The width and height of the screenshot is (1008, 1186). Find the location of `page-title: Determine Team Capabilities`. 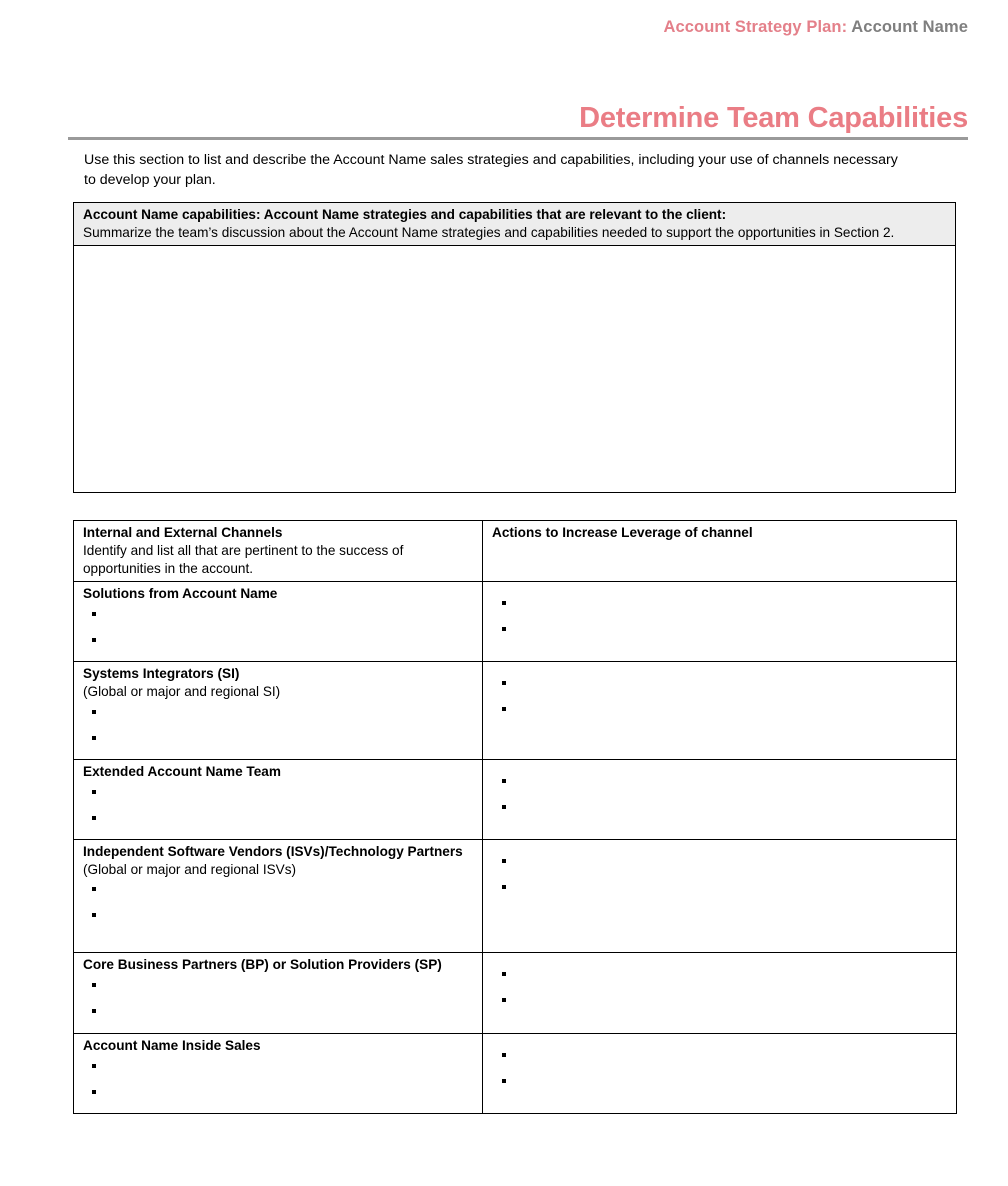

page-title: Determine Team Capabilities is located at coordinates (773, 118).